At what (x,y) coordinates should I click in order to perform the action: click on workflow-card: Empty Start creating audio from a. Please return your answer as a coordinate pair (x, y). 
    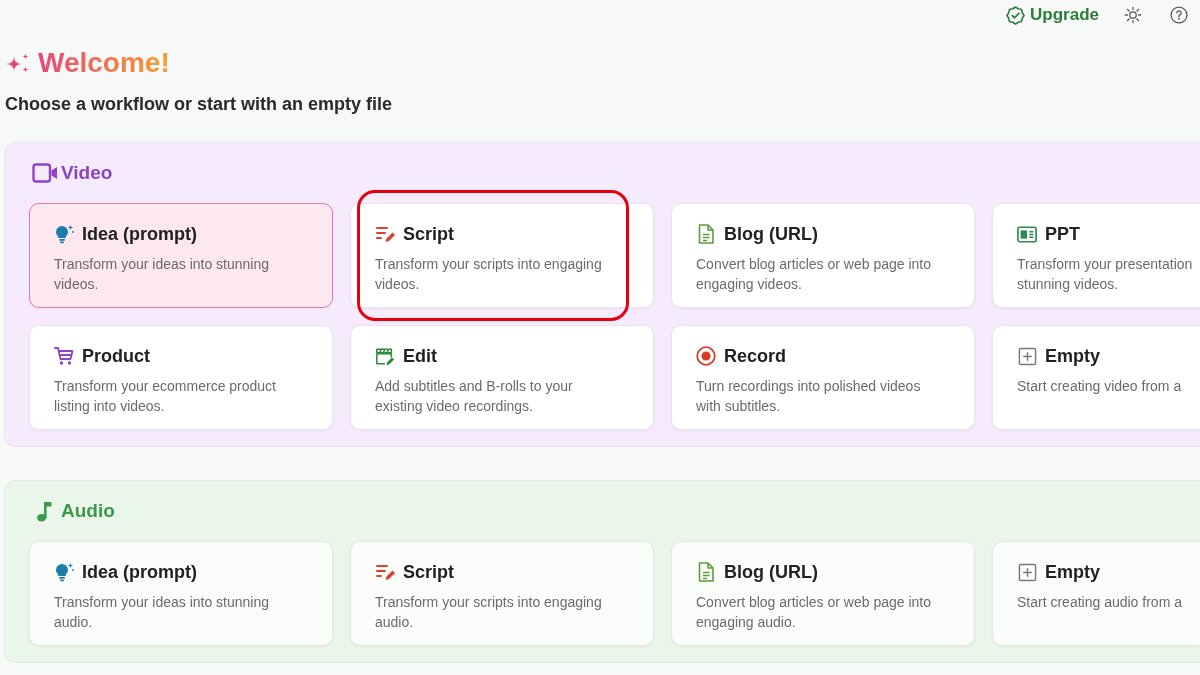
    Looking at the image, I should click on (1096, 593).